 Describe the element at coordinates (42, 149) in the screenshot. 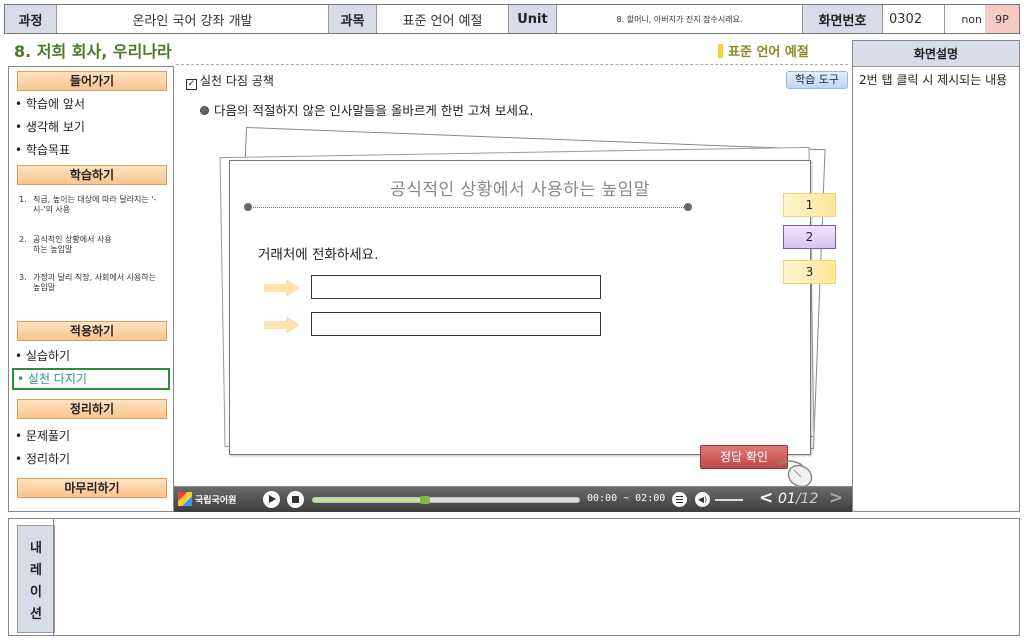

I see `nav-item-goals: • 학습목표` at that location.